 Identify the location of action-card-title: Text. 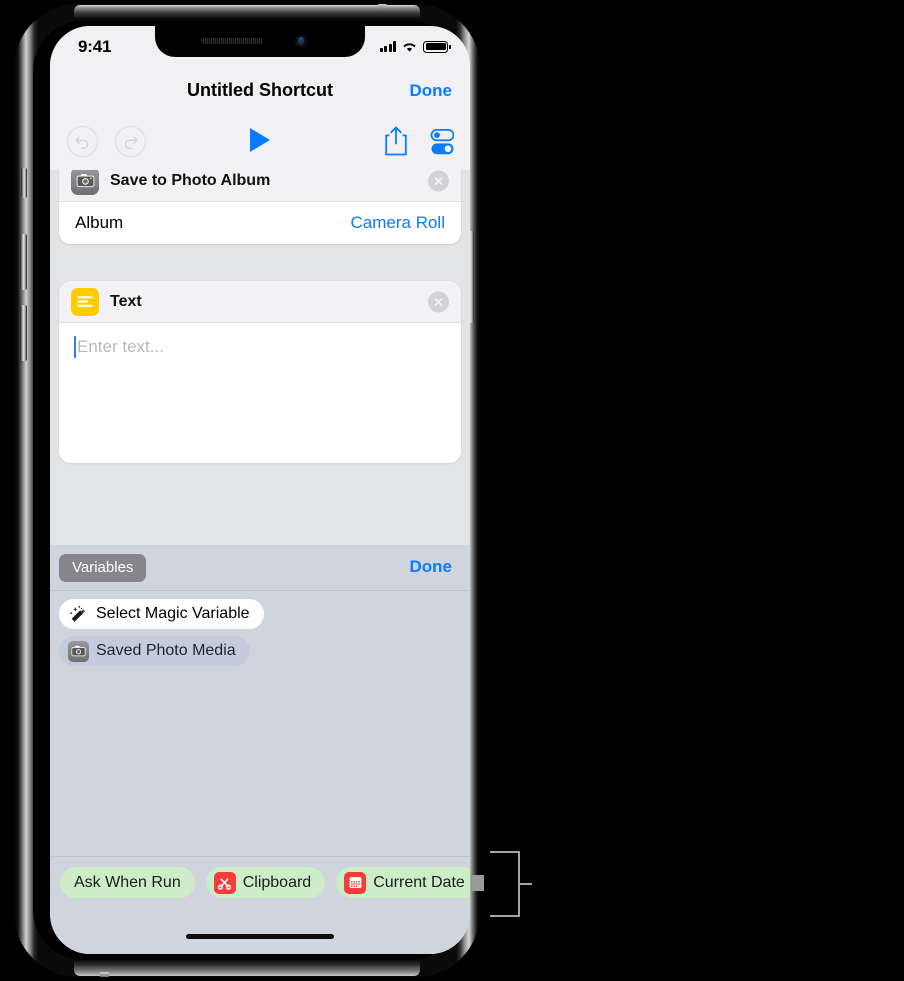
(126, 301).